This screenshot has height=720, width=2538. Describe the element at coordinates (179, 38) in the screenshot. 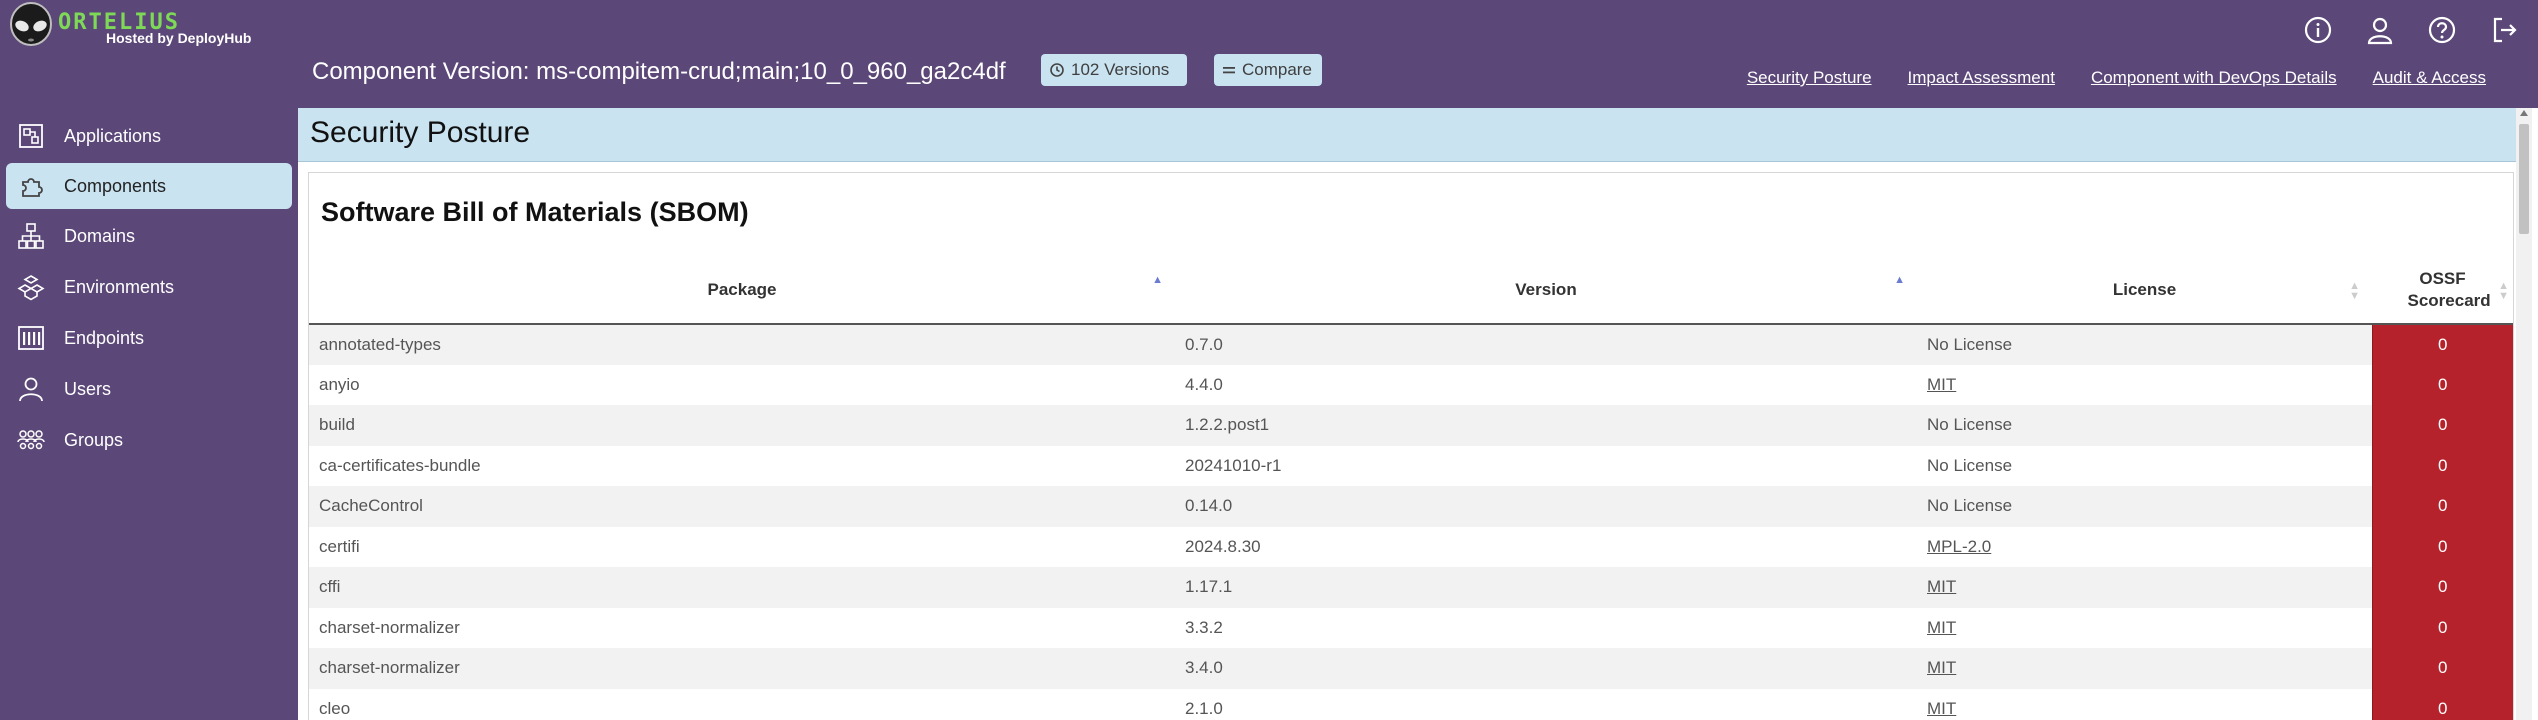

I see `hosted-by-label: Hosted by DeployHub` at that location.